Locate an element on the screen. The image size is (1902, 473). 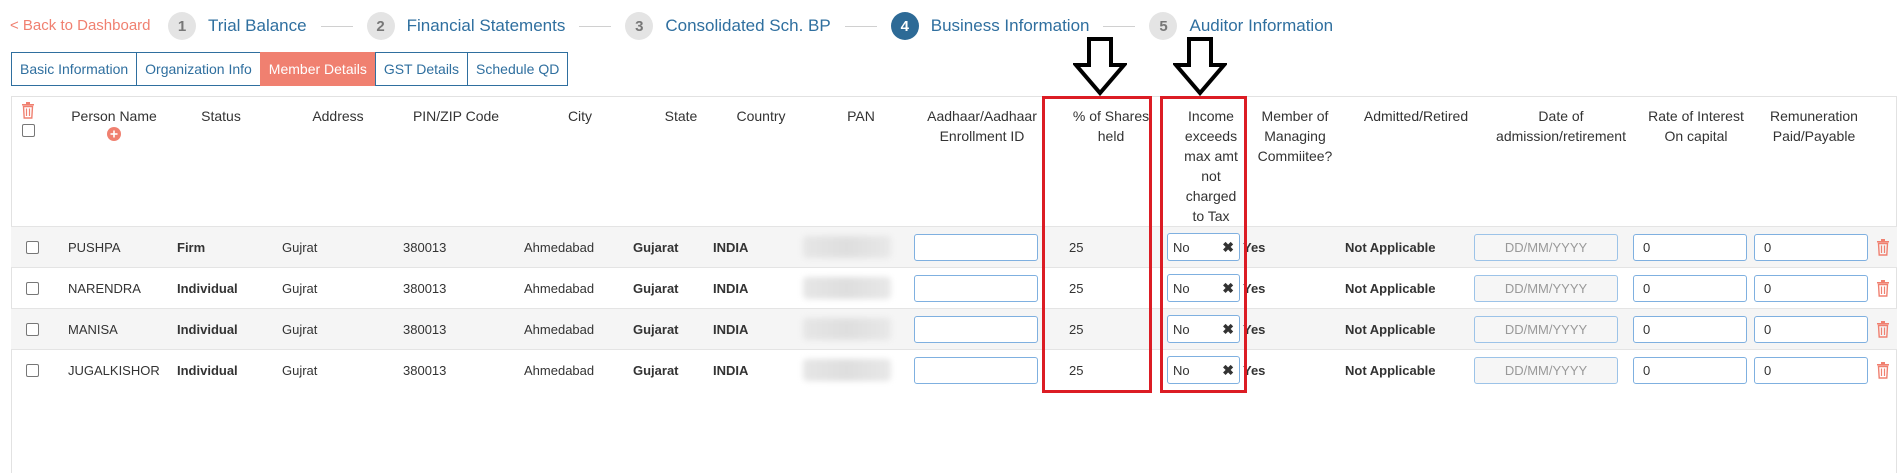
tab-organization-info: Organization Info is located at coordinates (198, 69).